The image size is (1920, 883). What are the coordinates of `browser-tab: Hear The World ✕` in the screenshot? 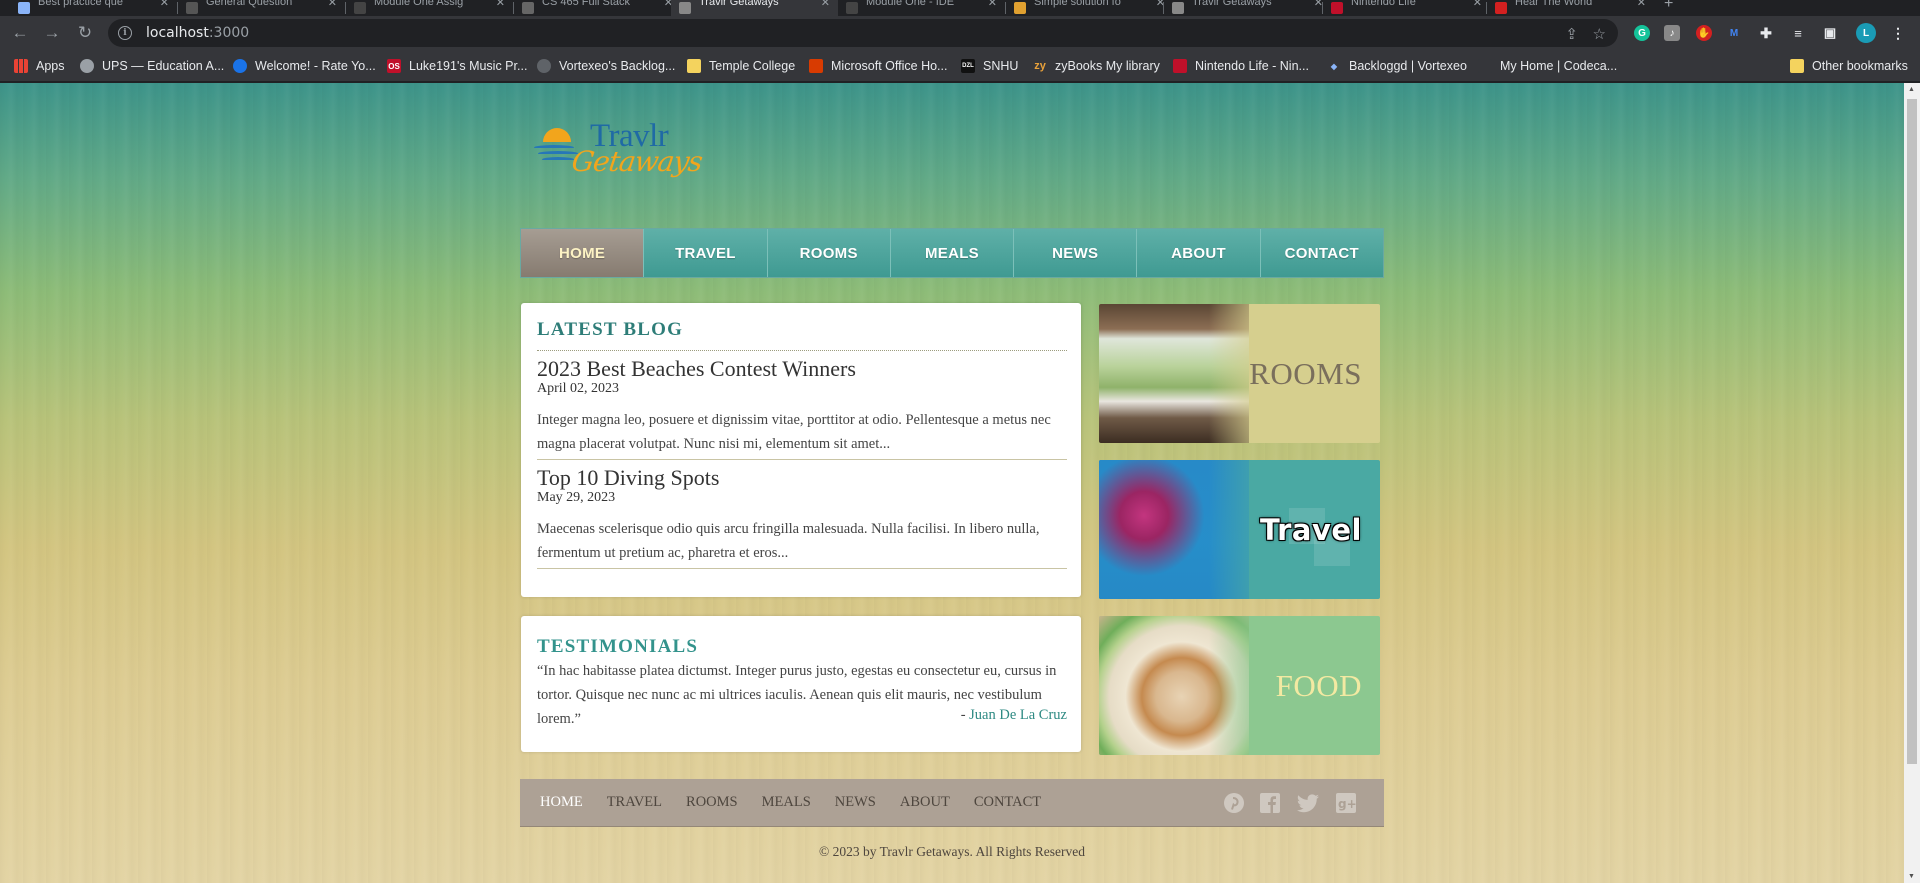 It's located at (1570, 8).